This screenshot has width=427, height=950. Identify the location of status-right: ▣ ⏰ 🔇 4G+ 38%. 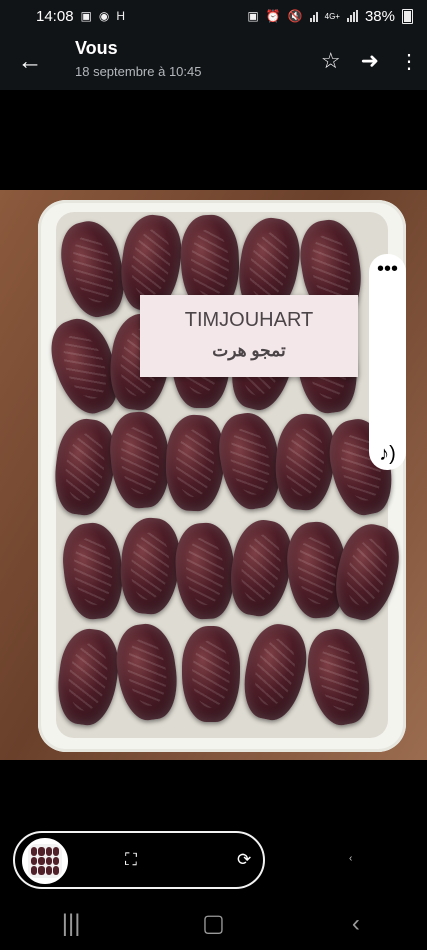
(330, 16).